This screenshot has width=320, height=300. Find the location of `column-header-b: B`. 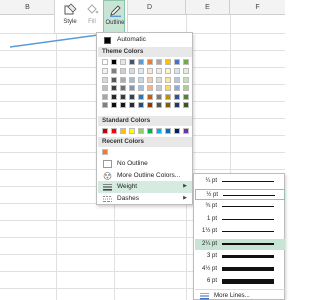

column-header-b: B is located at coordinates (28, 7).